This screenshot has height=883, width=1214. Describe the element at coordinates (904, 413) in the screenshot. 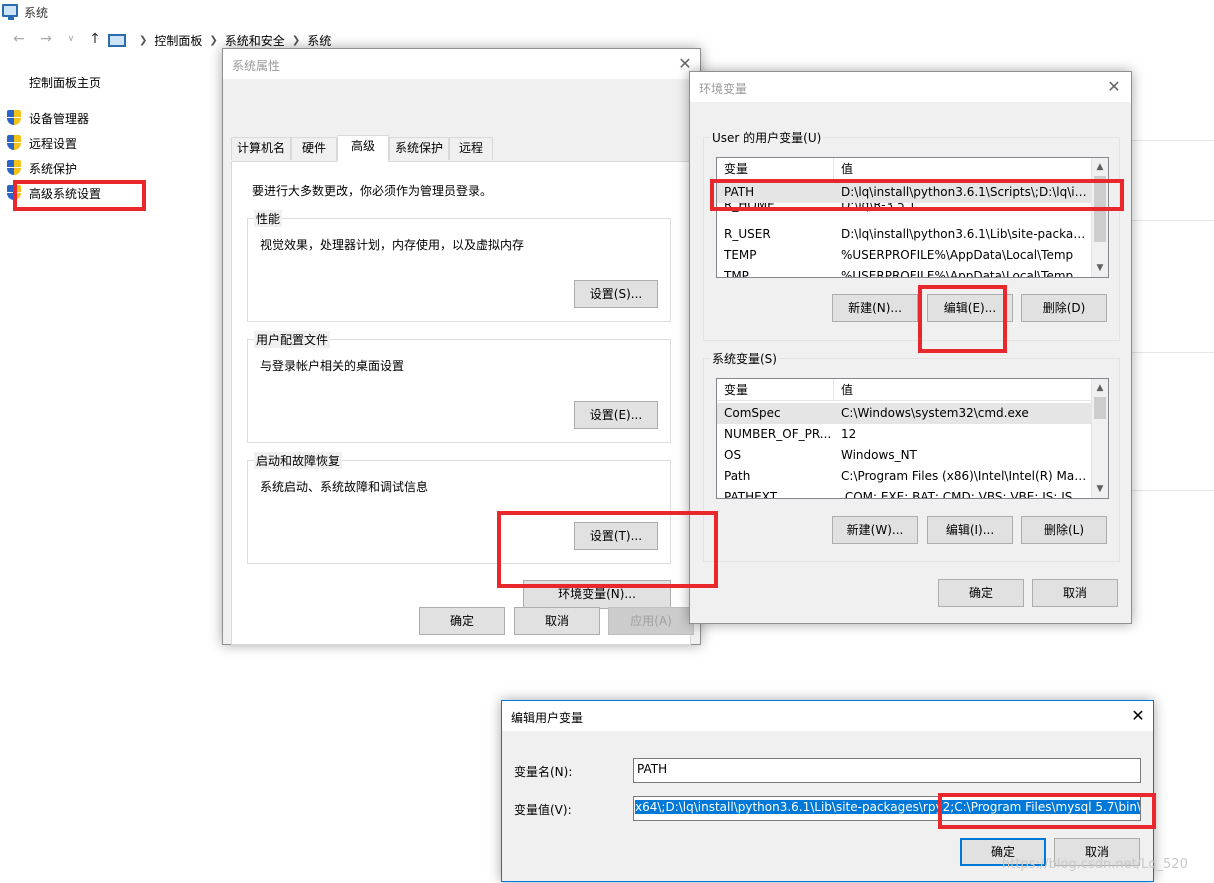

I see `table-row: ComSpec C:\Windows\system32\cmd.exe` at that location.